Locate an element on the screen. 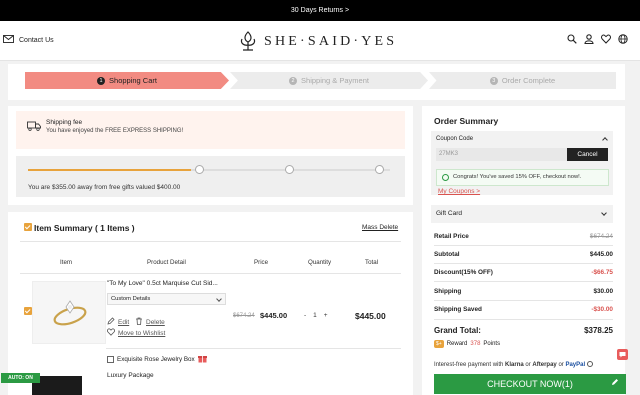 The height and width of the screenshot is (395, 640). select-all-checkbox is located at coordinates (28, 227).